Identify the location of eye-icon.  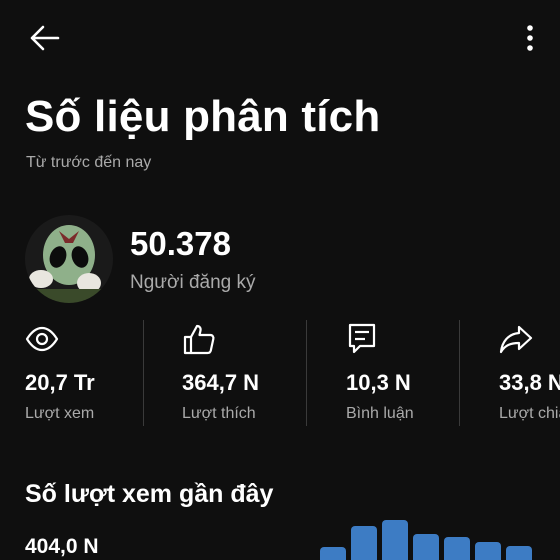
(42, 339).